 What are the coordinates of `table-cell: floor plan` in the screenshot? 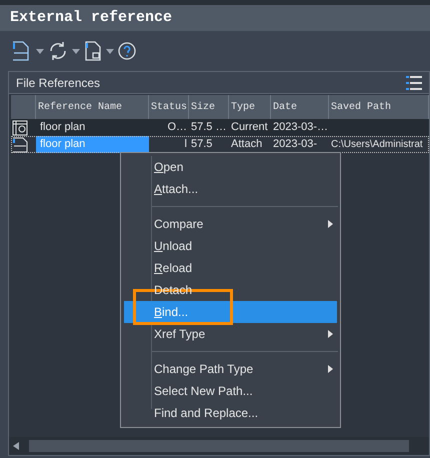 It's located at (92, 144).